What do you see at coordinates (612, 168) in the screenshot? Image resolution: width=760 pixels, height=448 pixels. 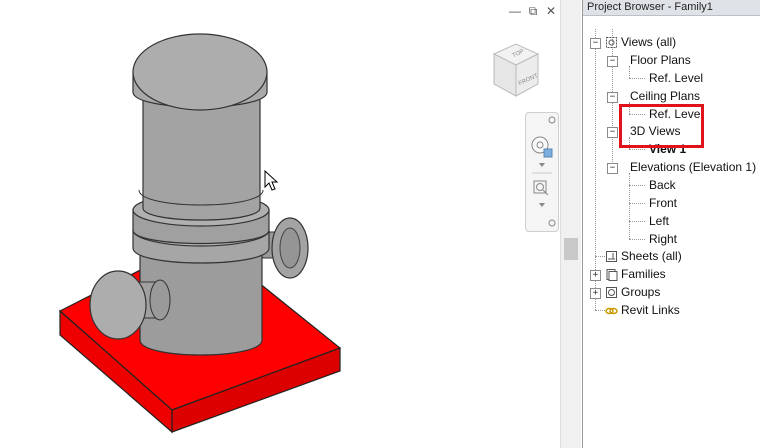 I see `collapse-elevations-toggle: −` at bounding box center [612, 168].